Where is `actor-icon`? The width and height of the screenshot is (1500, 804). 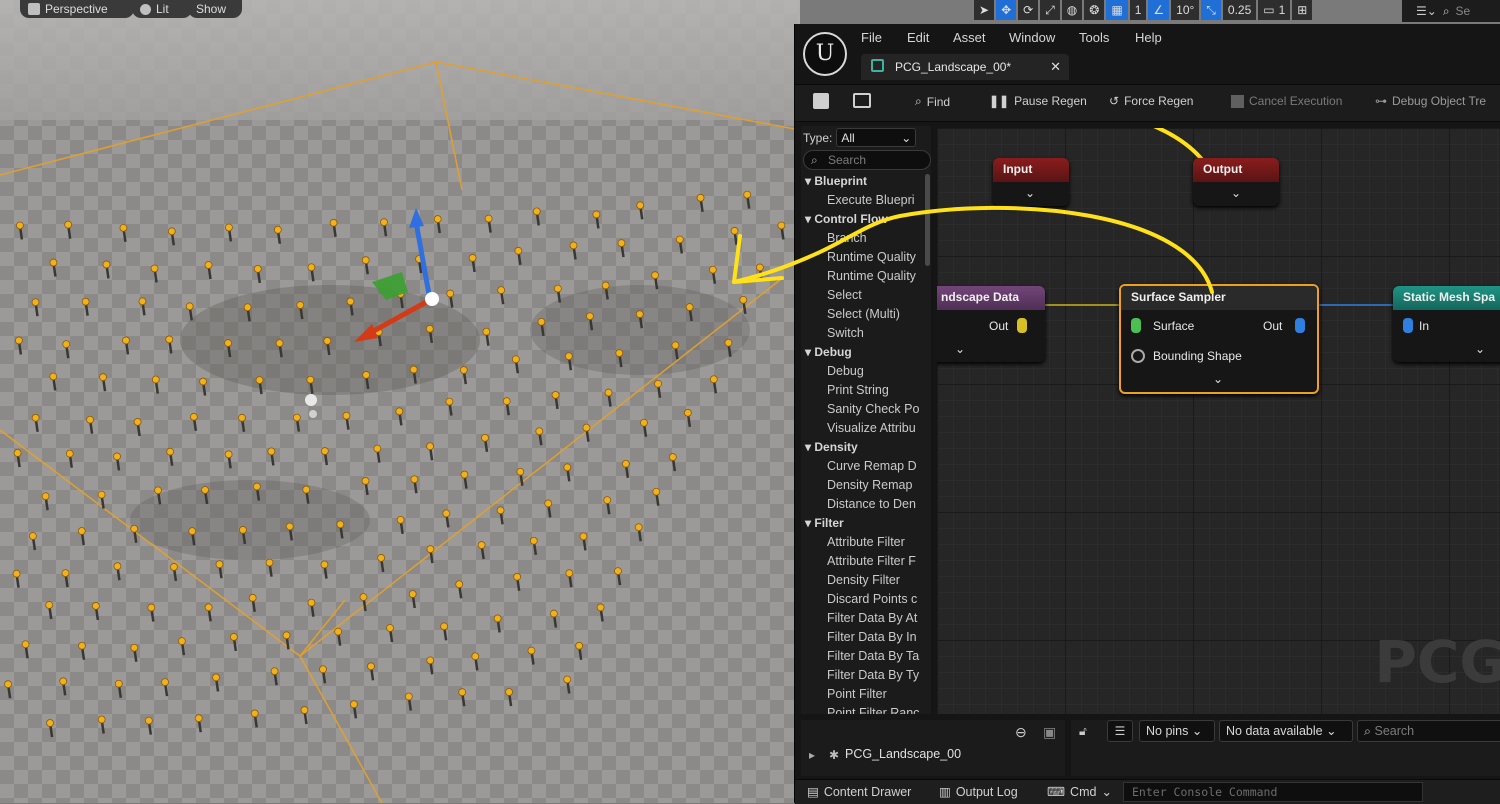
actor-icon is located at coordinates (311, 400).